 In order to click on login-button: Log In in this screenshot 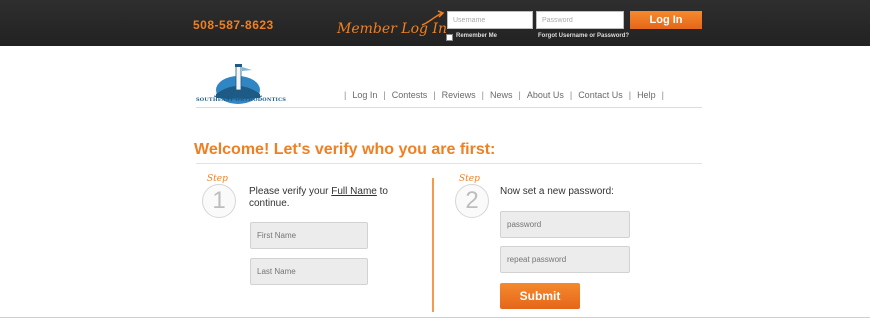, I will do `click(666, 20)`.